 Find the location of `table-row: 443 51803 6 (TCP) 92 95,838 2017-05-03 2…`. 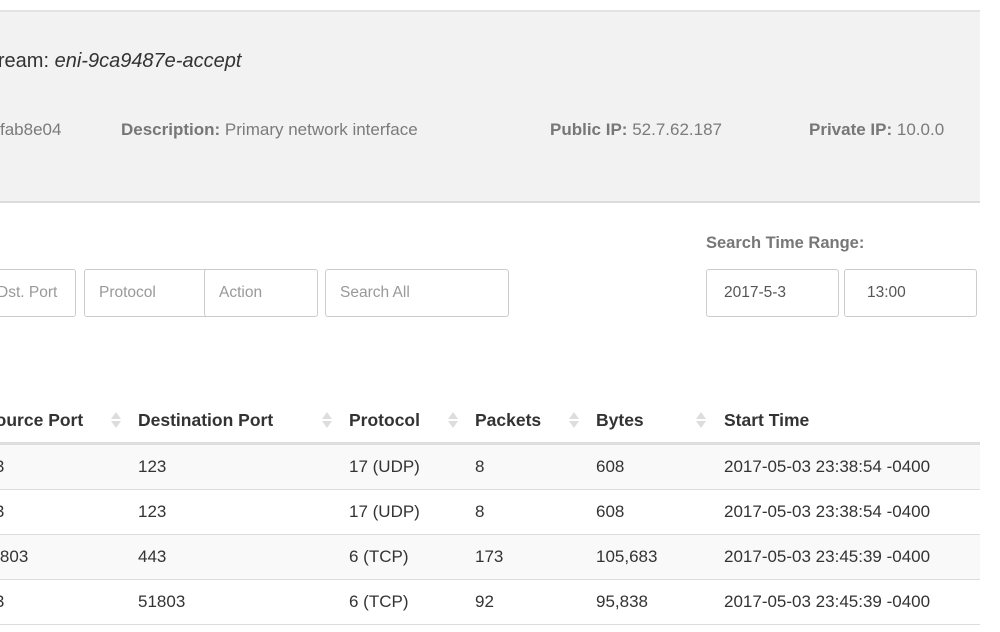

table-row: 443 51803 6 (TCP) 92 95,838 2017-05-03 2… is located at coordinates (490, 602).